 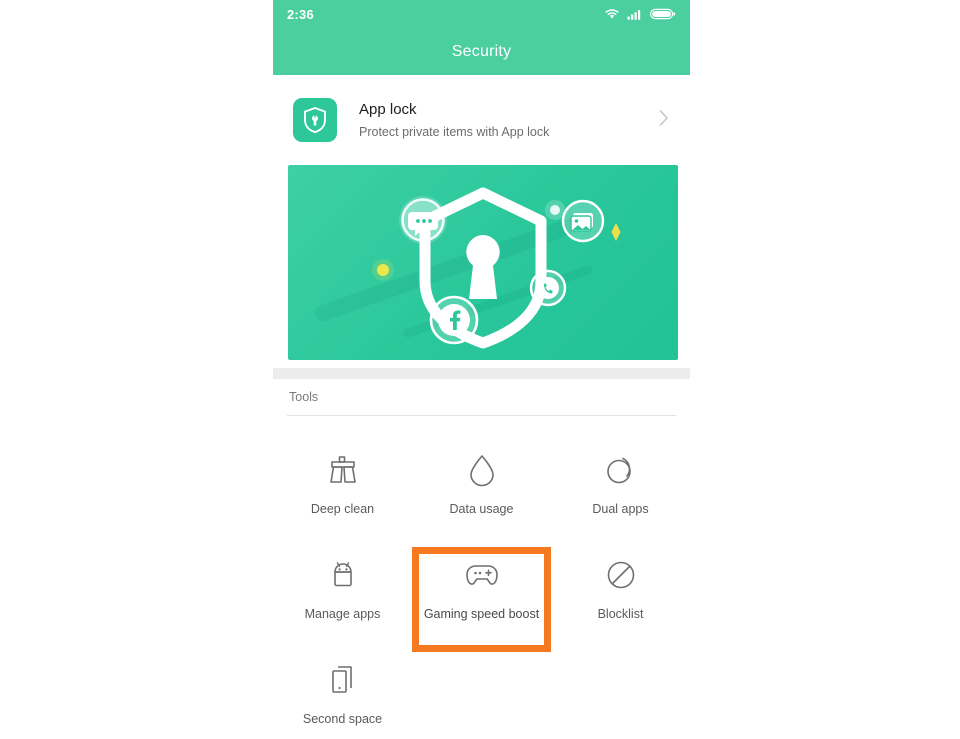 What do you see at coordinates (388, 109) in the screenshot?
I see `app-lock-title: App lock` at bounding box center [388, 109].